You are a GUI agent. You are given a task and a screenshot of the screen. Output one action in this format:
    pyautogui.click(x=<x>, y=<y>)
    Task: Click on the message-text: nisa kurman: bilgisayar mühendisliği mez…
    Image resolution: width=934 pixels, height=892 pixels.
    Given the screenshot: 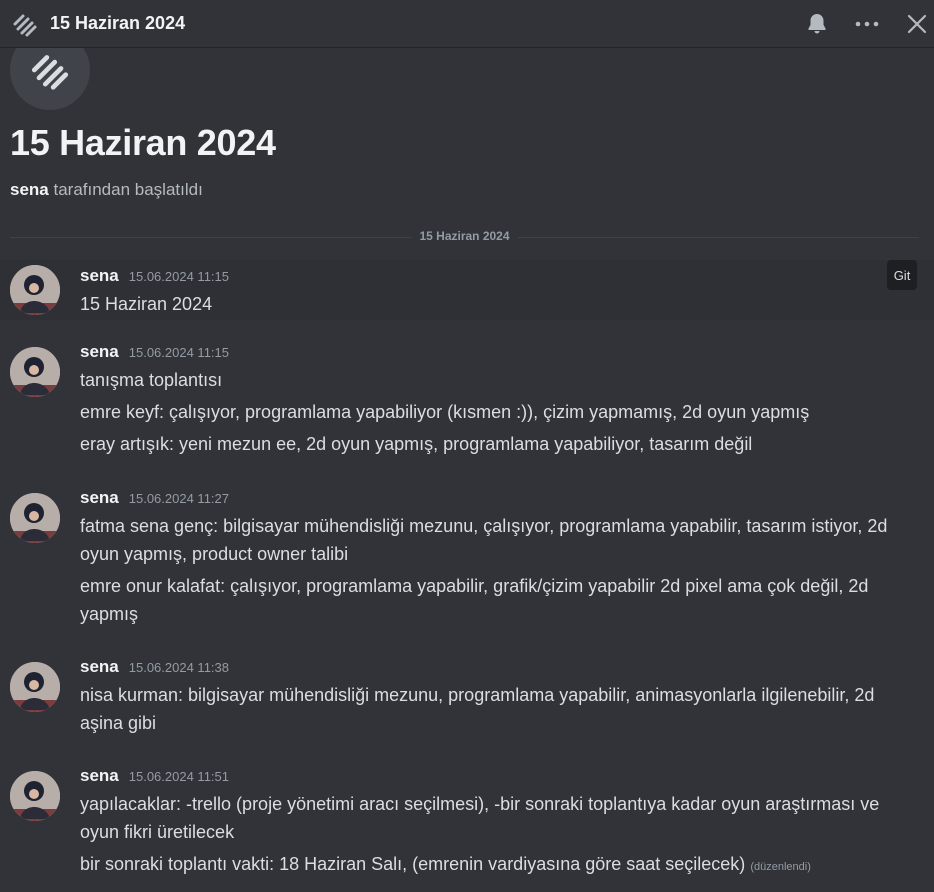 What is the action you would take?
    pyautogui.click(x=477, y=709)
    